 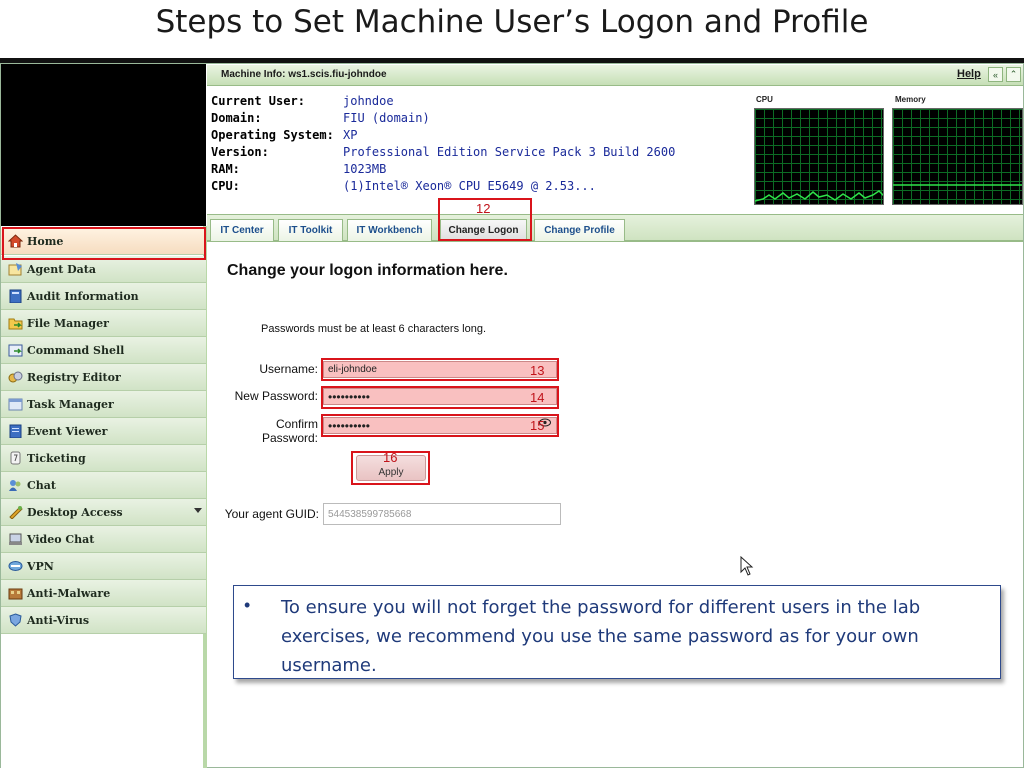 I want to click on guid-field: 544538599785668, so click(x=442, y=514).